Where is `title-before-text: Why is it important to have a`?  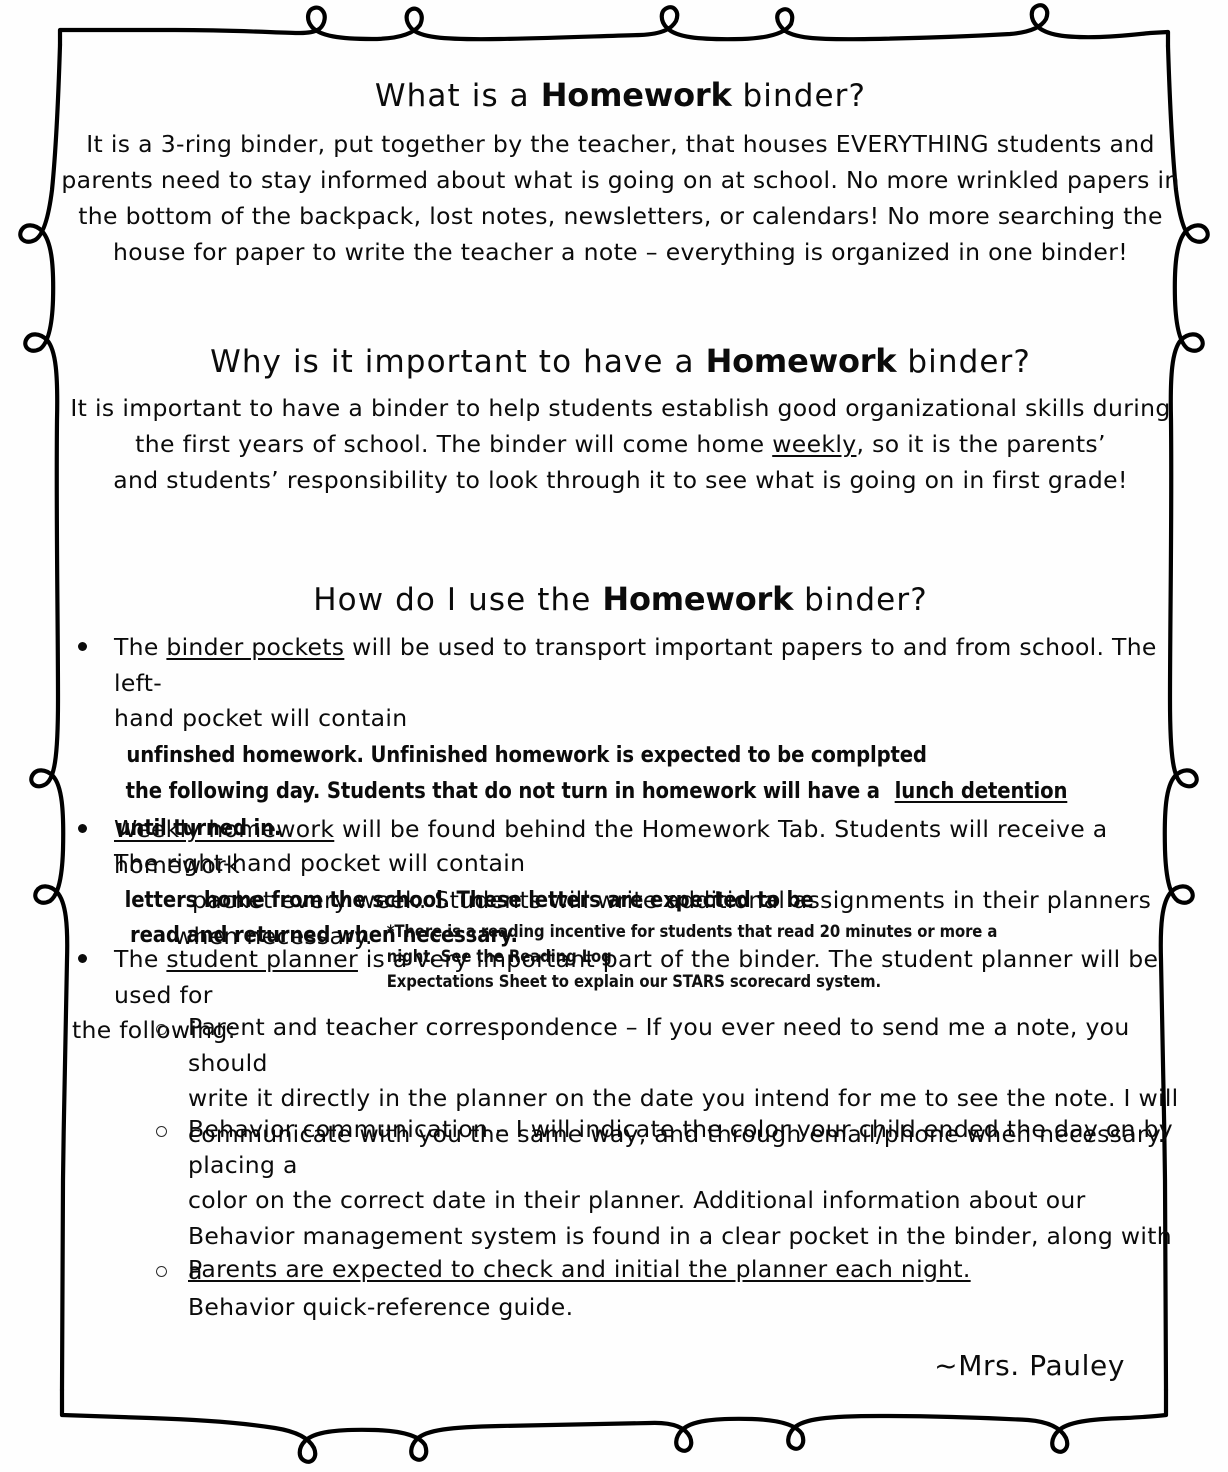
title-before-text: Why is it important to have a is located at coordinates (458, 362).